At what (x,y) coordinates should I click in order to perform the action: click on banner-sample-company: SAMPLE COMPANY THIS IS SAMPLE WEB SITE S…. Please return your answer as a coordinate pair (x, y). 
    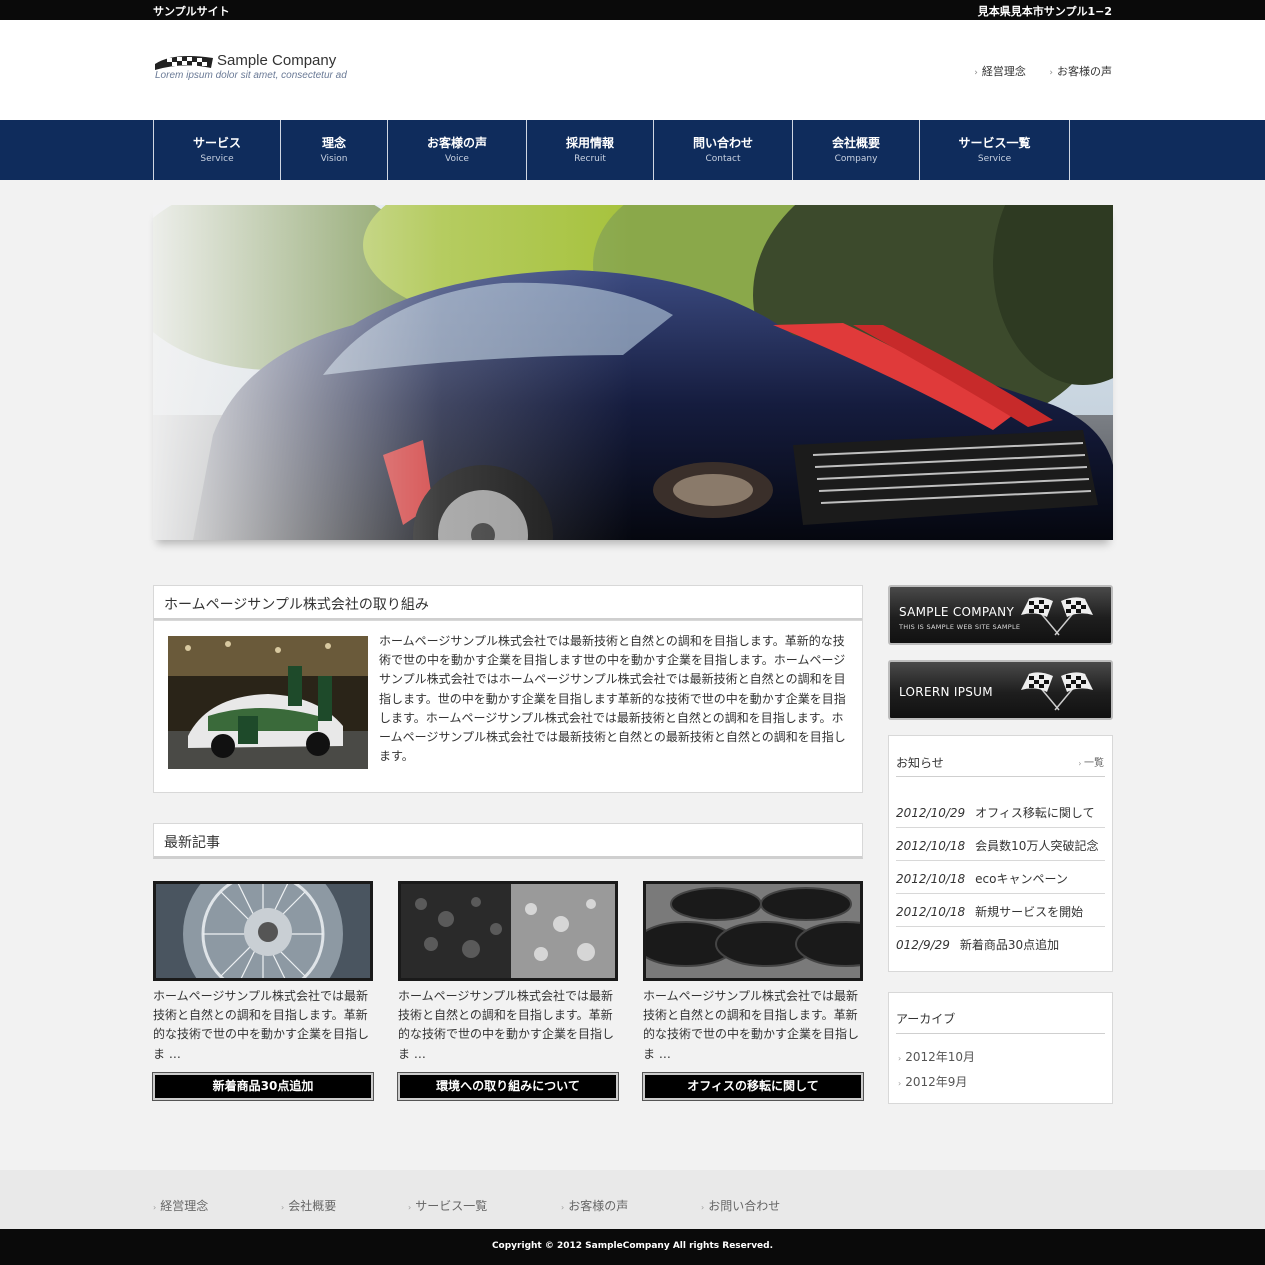
    Looking at the image, I should click on (1000, 615).